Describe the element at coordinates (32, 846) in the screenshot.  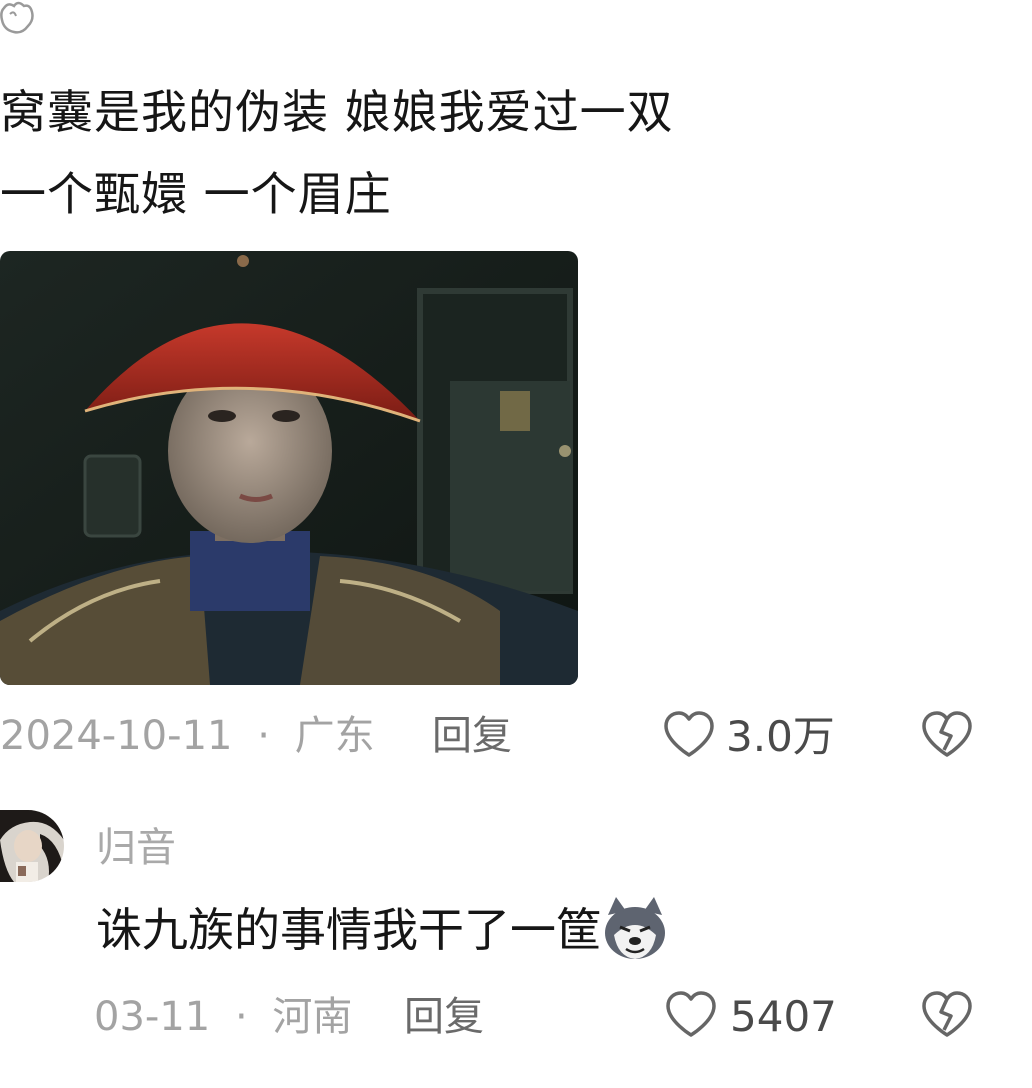
I see `avatar` at that location.